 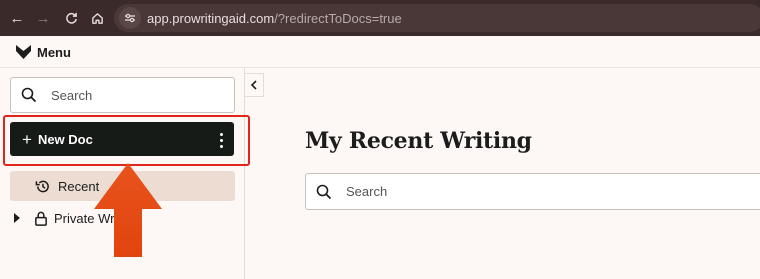 What do you see at coordinates (17, 218) in the screenshot?
I see `expand-caret-icon` at bounding box center [17, 218].